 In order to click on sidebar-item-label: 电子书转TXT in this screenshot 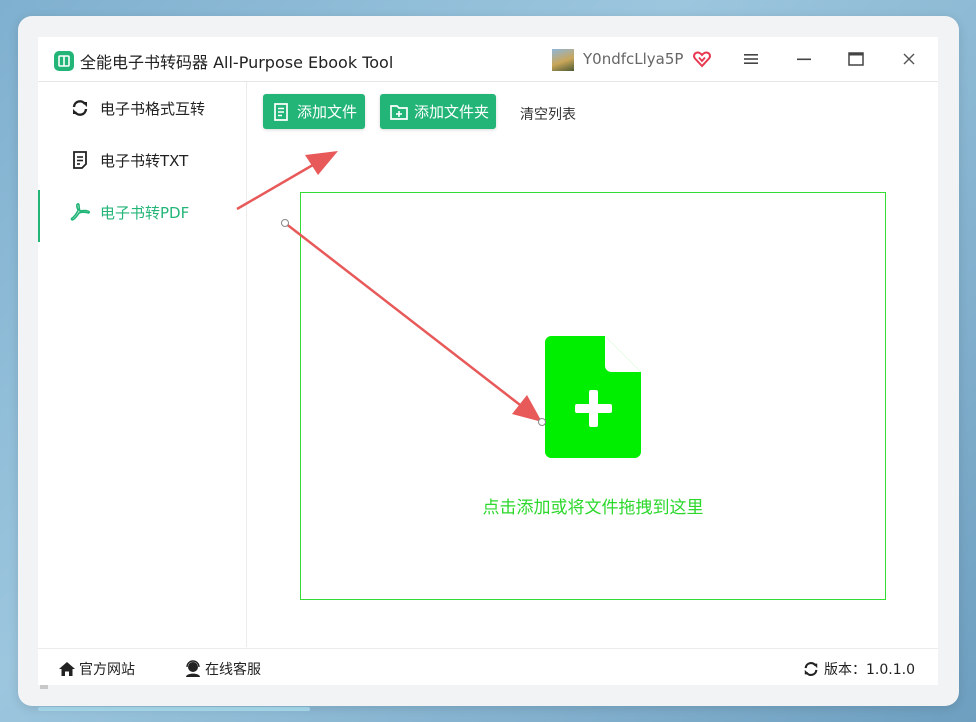, I will do `click(144, 160)`.